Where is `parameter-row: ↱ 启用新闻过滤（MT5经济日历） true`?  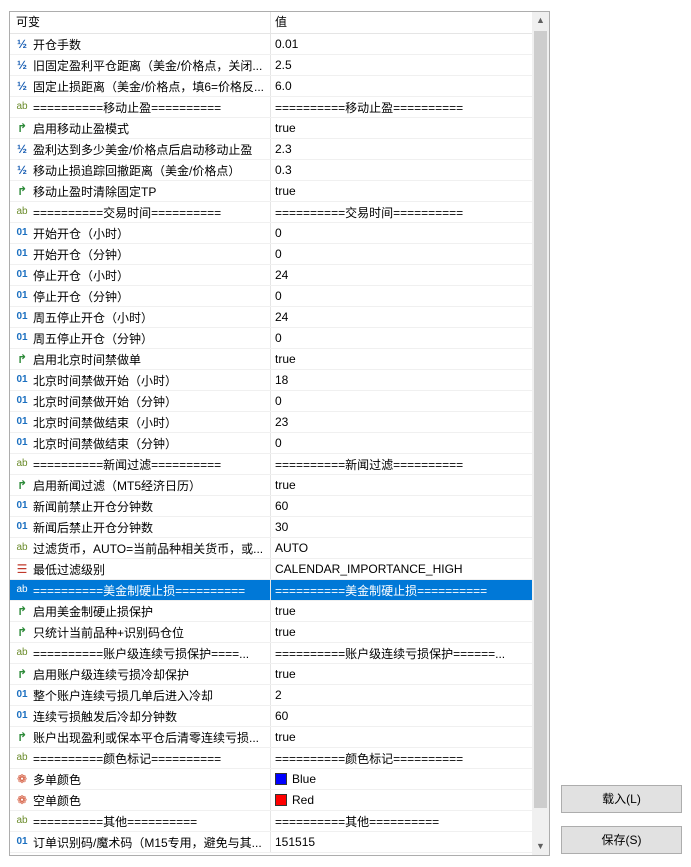 parameter-row: ↱ 启用新闻过滤（MT5经济日历） true is located at coordinates (271, 485).